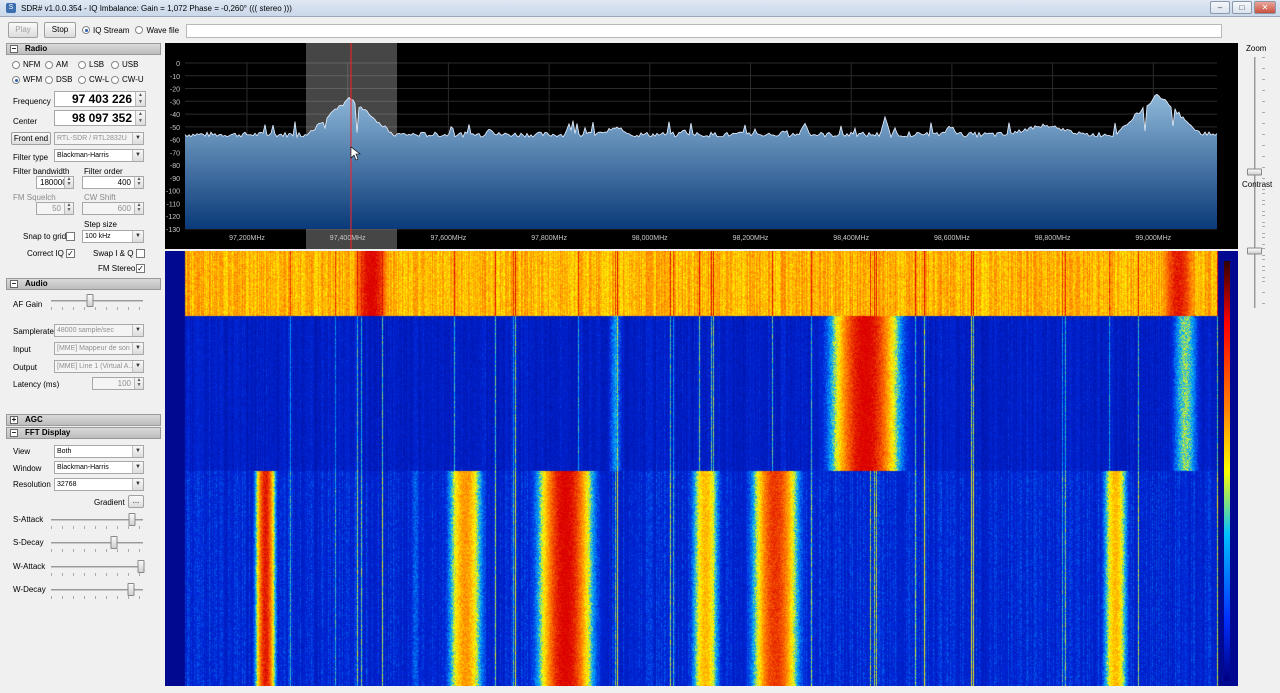 This screenshot has width=1280, height=693. What do you see at coordinates (70, 236) in the screenshot?
I see `snap-to-grid-checkbox` at bounding box center [70, 236].